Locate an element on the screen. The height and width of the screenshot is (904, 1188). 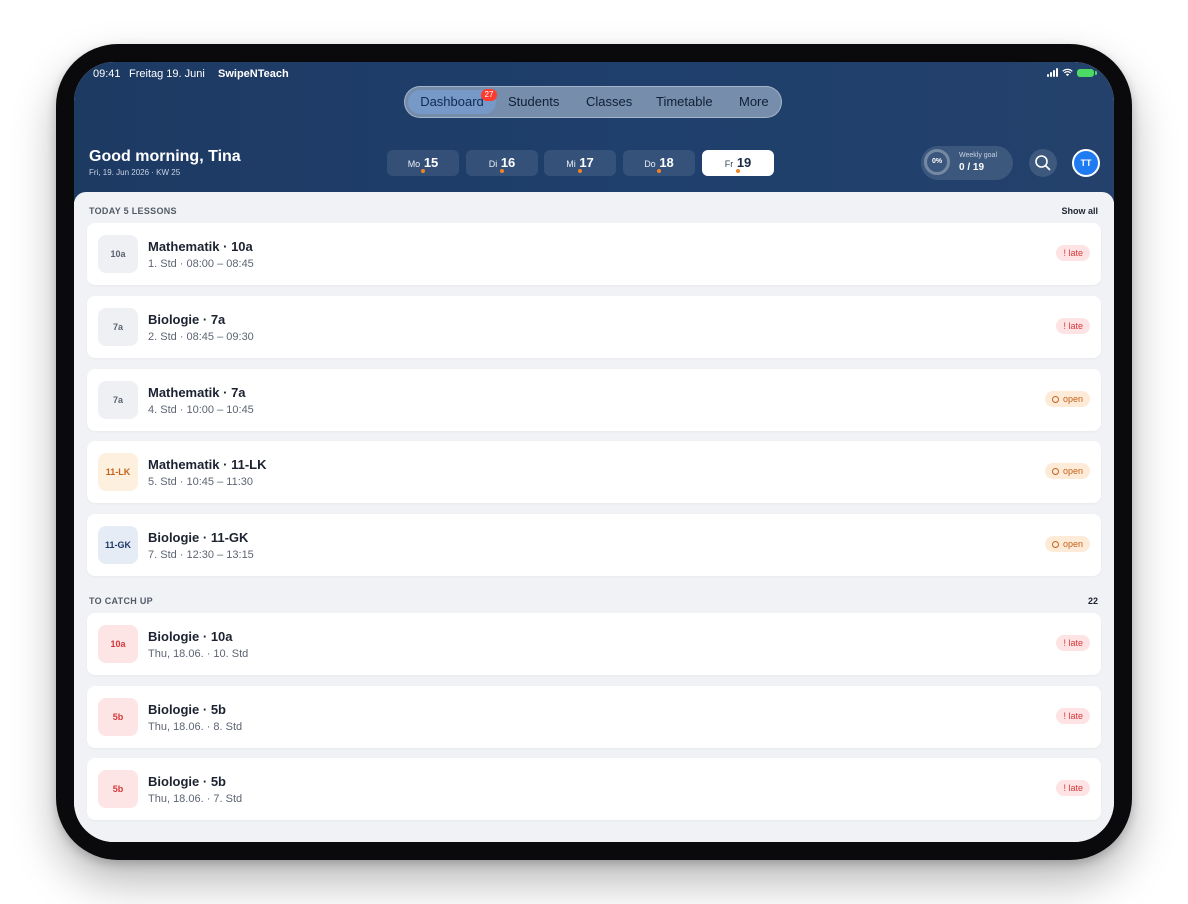
day-number: 16 is located at coordinates (508, 162).